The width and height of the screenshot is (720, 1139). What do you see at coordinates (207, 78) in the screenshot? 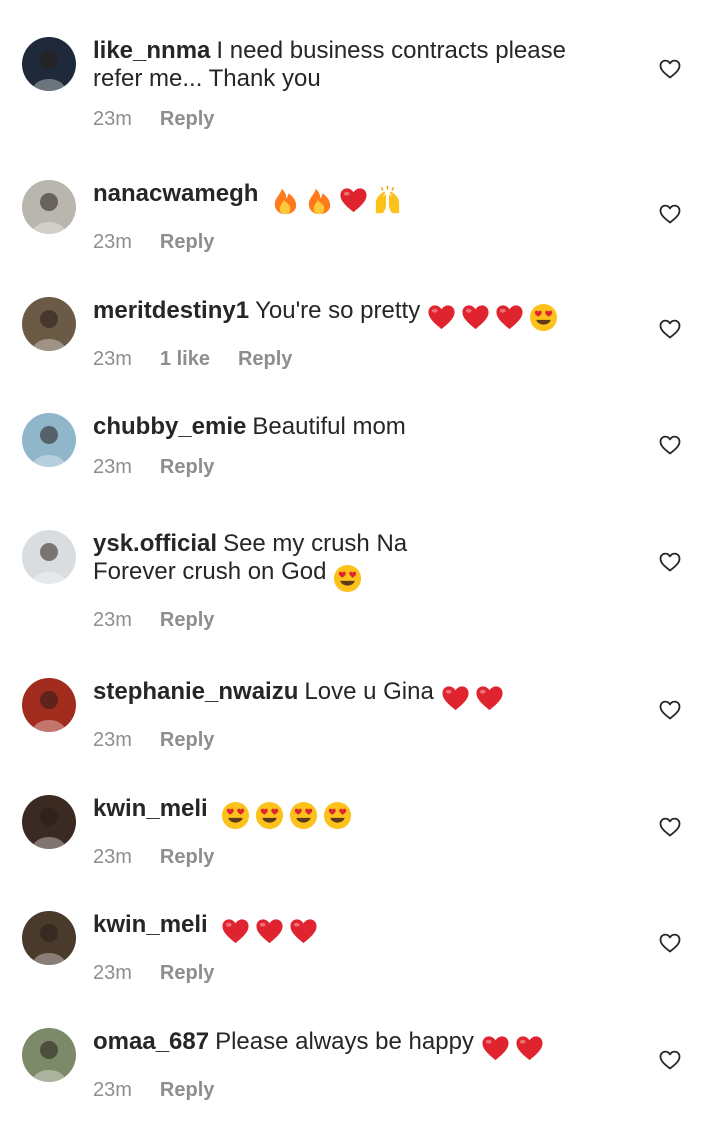
I see `comment-text-continued: refer me... Thank you` at bounding box center [207, 78].